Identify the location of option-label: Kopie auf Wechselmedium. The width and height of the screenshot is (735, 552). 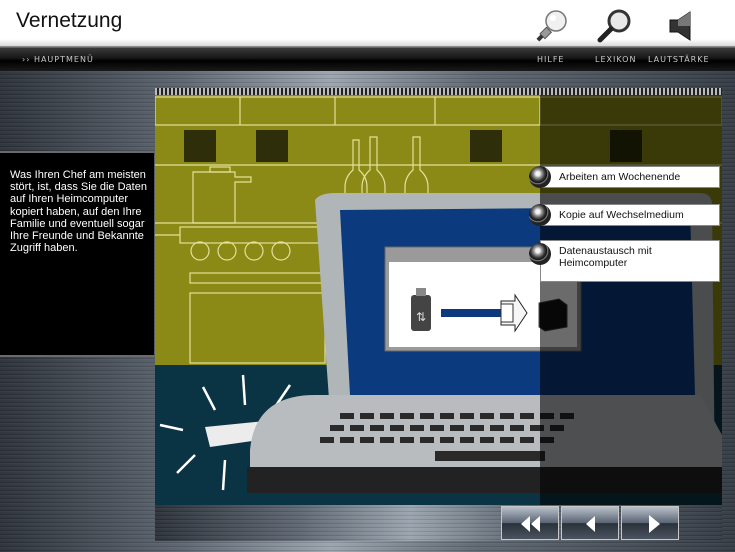
(621, 215).